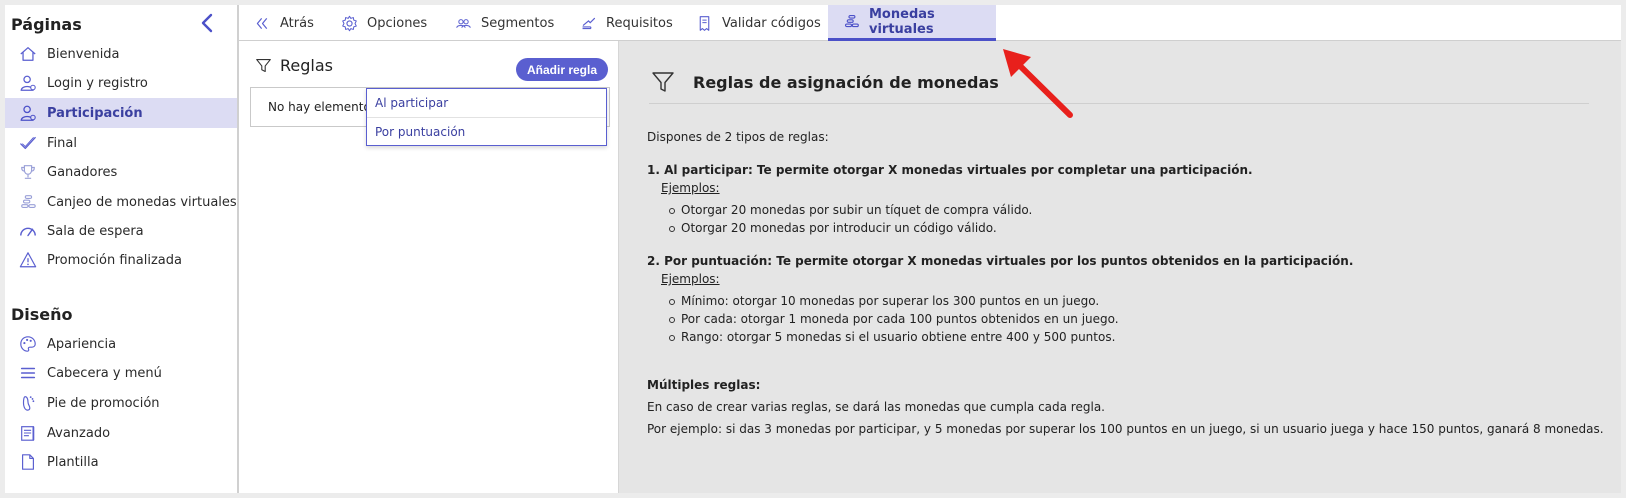 This screenshot has height=498, width=1626. Describe the element at coordinates (83, 54) in the screenshot. I see `sidebar-item-label: Bienvenida` at that location.